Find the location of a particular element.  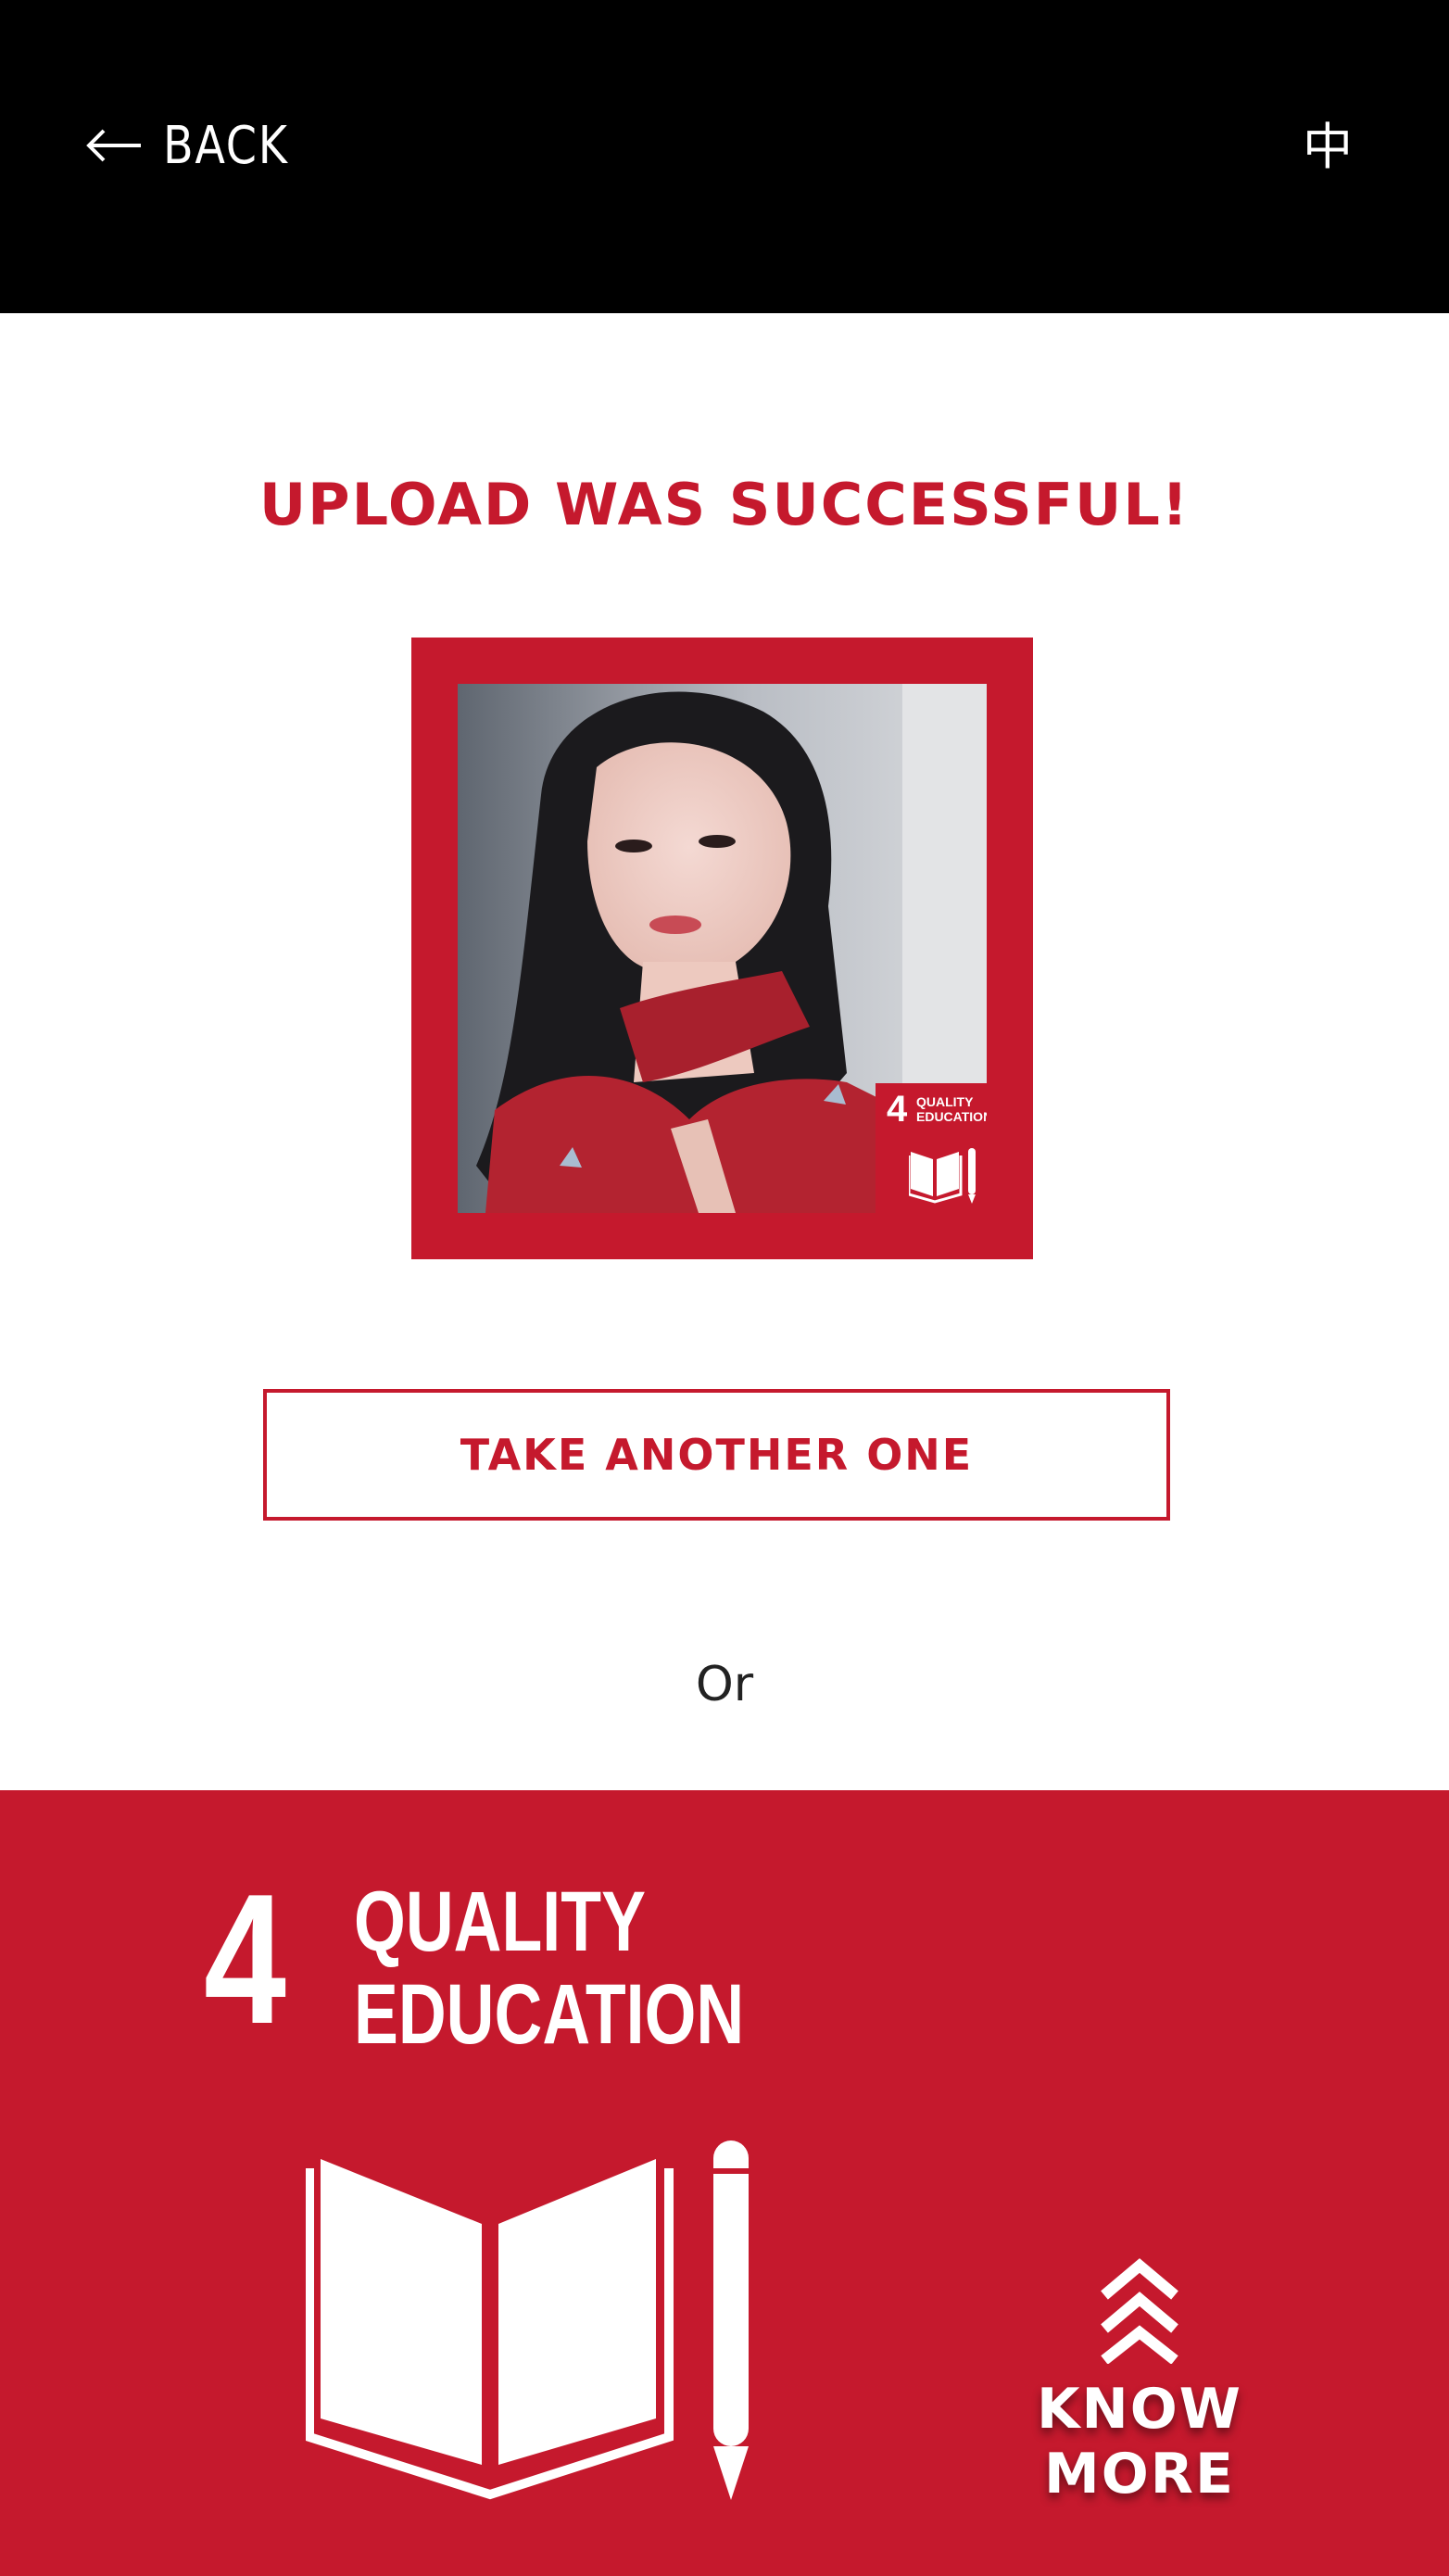

uploaded-photo: 4 QUALITY EDUCATION is located at coordinates (722, 948).